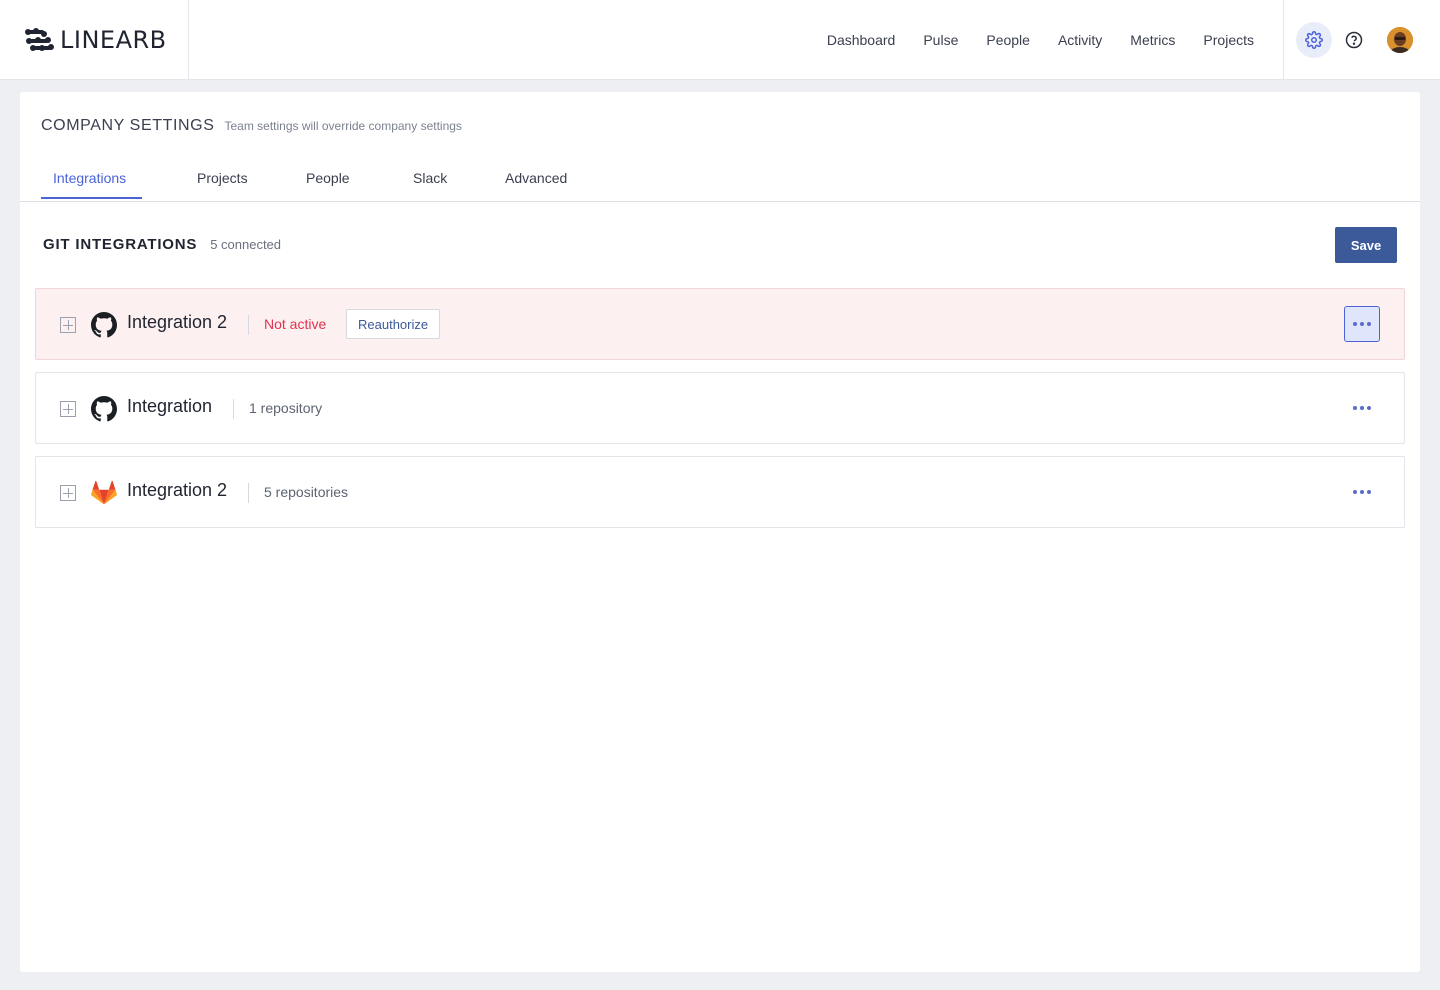 The image size is (1440, 990). Describe the element at coordinates (89, 178) in the screenshot. I see `tab-integrations: Integrations` at that location.